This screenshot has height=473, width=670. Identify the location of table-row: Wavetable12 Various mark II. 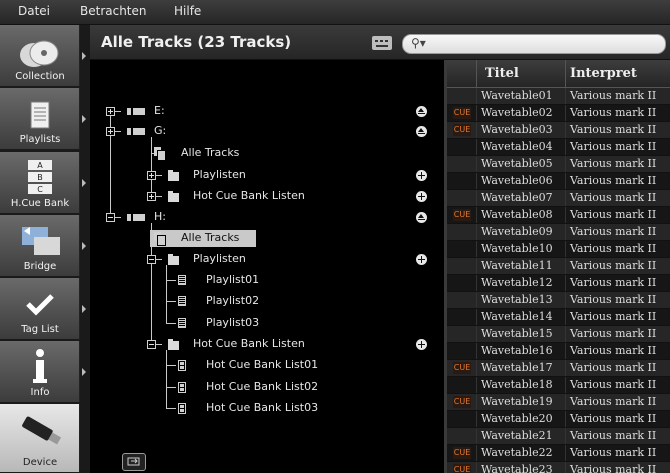
(558, 283).